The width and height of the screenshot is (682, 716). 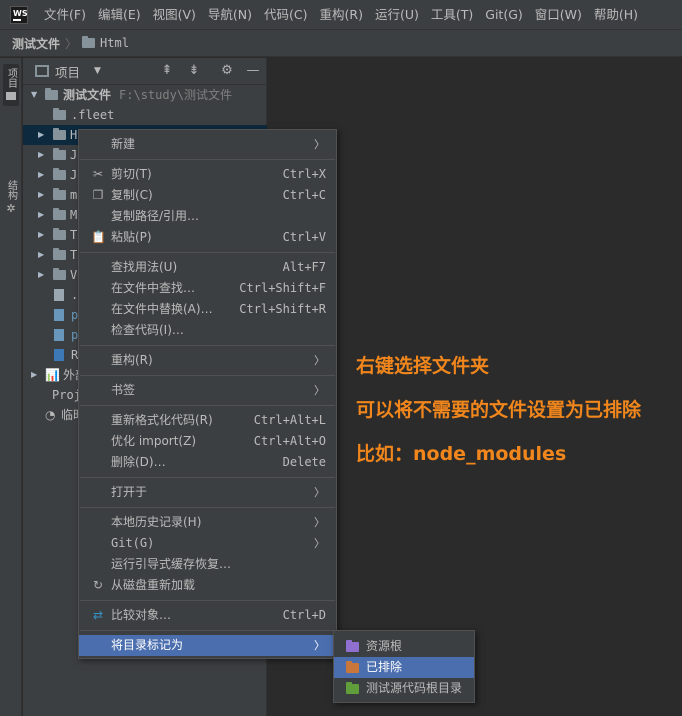 I want to click on tree-item-label: m, so click(x=74, y=195).